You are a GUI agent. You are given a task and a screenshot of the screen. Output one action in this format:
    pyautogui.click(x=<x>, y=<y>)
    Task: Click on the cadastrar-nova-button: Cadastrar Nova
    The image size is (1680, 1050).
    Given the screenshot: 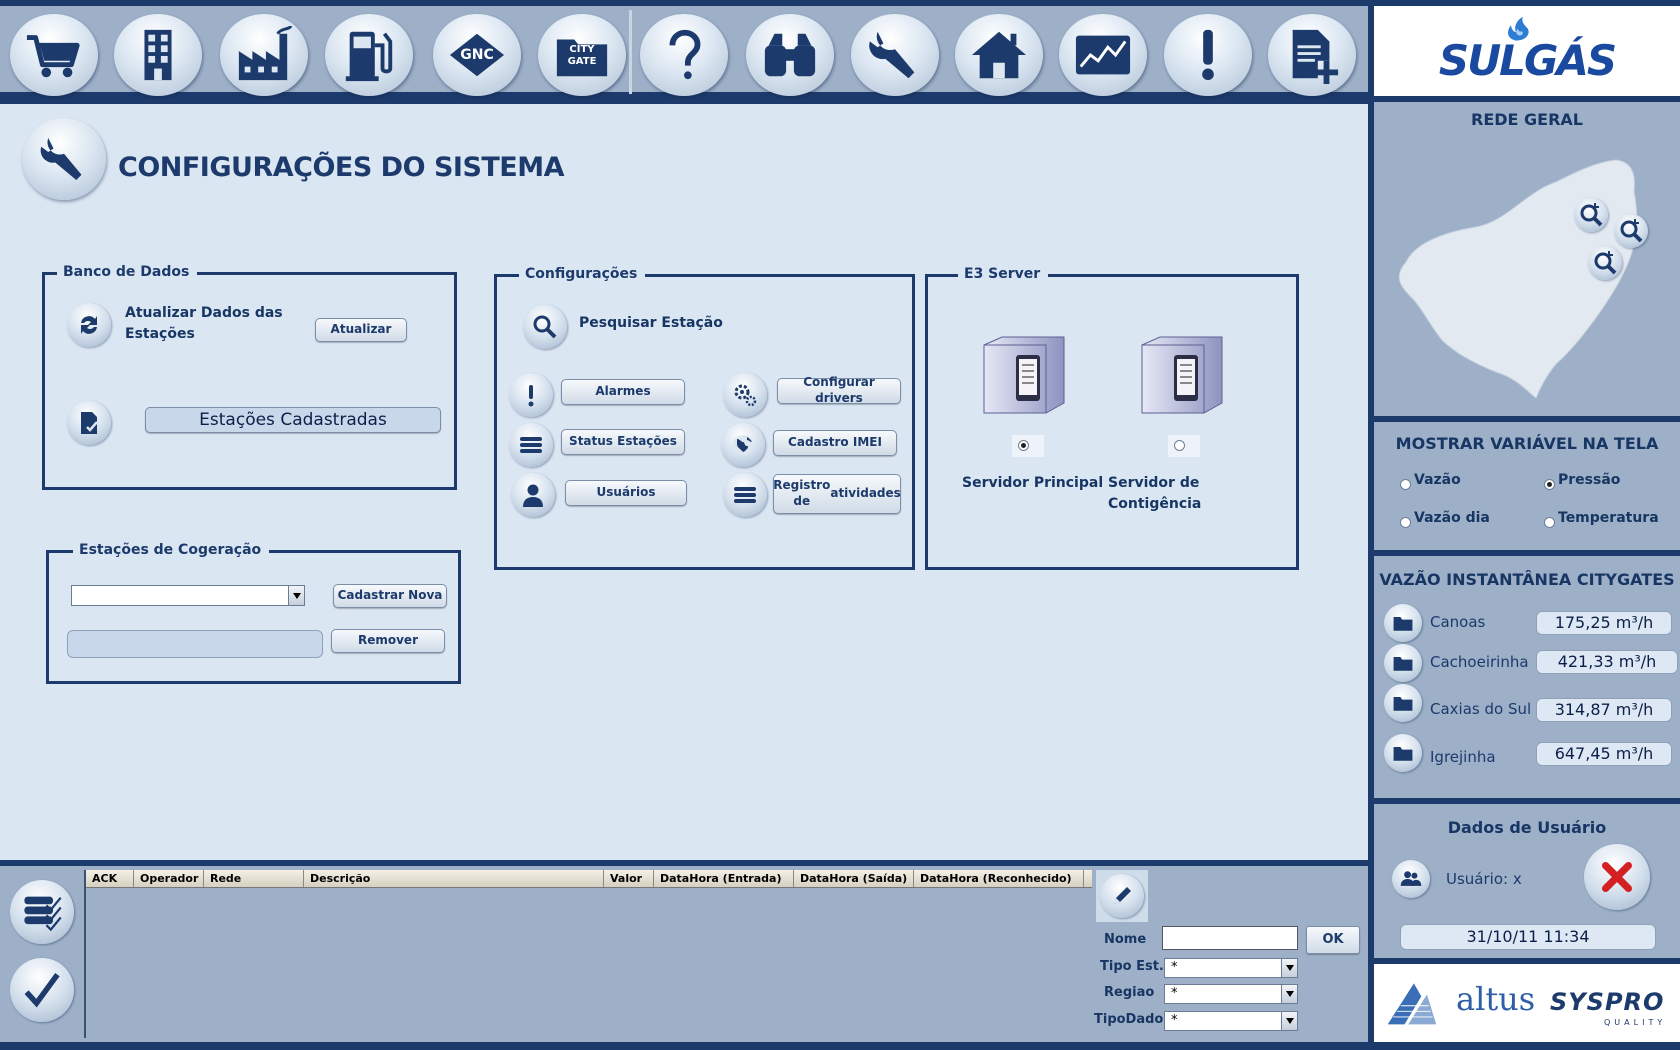 What is the action you would take?
    pyautogui.click(x=390, y=596)
    